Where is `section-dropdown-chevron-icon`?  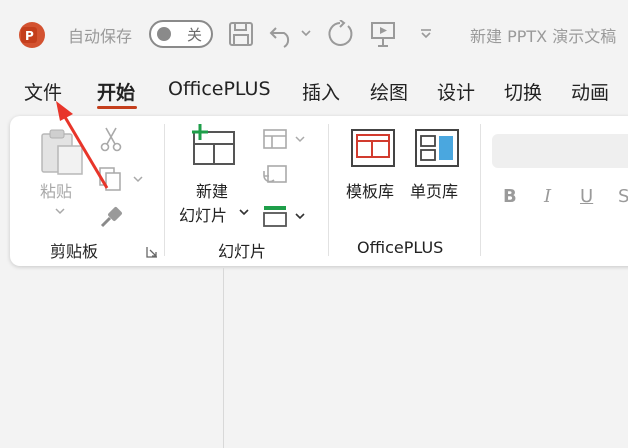
section-dropdown-chevron-icon is located at coordinates (300, 216).